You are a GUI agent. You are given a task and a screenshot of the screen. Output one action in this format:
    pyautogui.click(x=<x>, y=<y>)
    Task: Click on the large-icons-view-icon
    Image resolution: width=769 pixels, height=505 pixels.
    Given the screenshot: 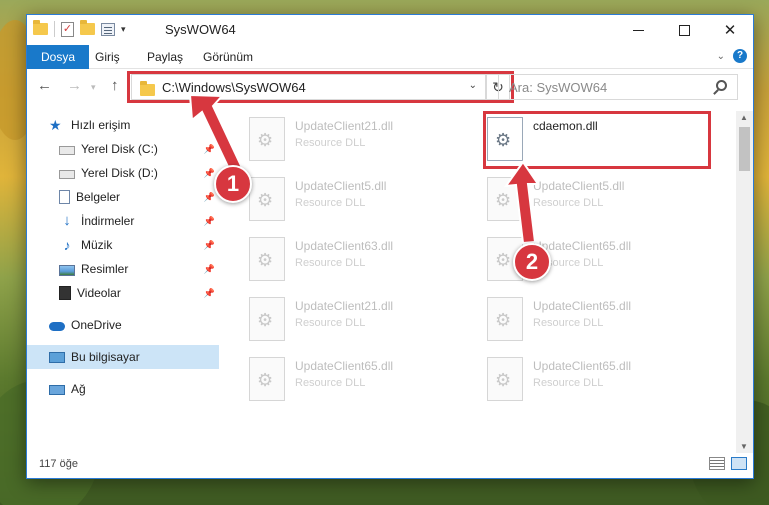 What is the action you would take?
    pyautogui.click(x=739, y=463)
    